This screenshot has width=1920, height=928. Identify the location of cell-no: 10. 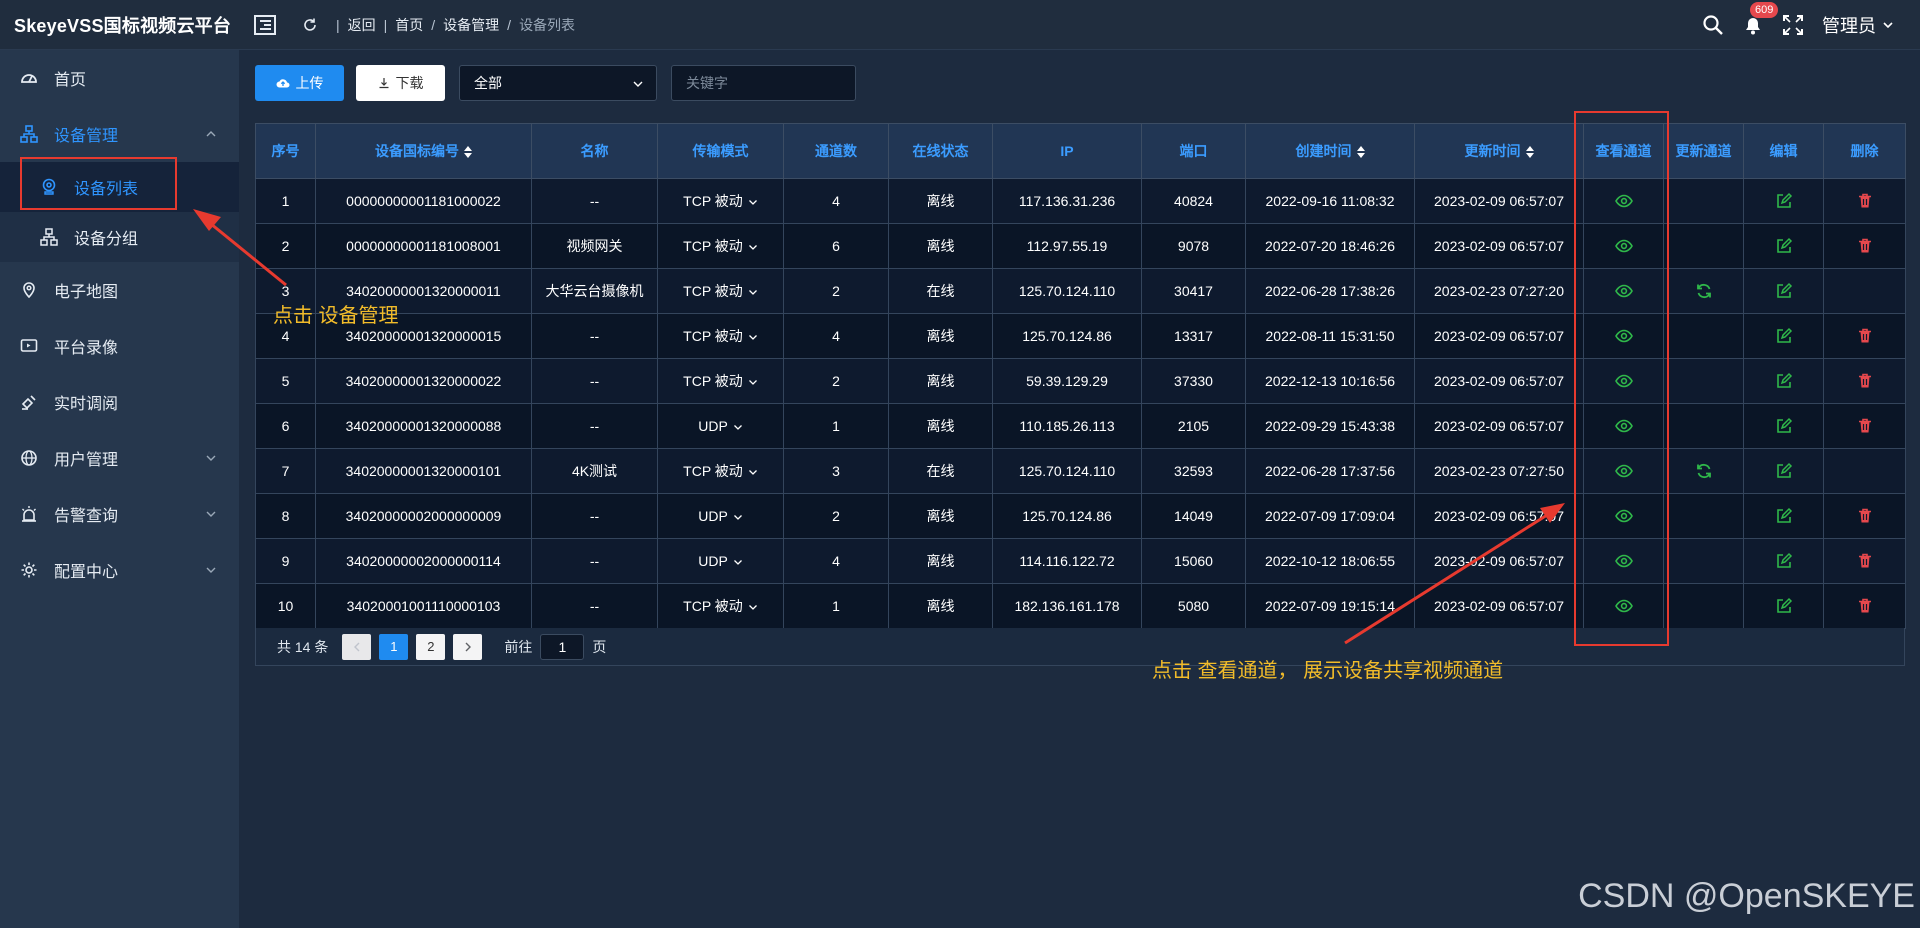
(285, 606).